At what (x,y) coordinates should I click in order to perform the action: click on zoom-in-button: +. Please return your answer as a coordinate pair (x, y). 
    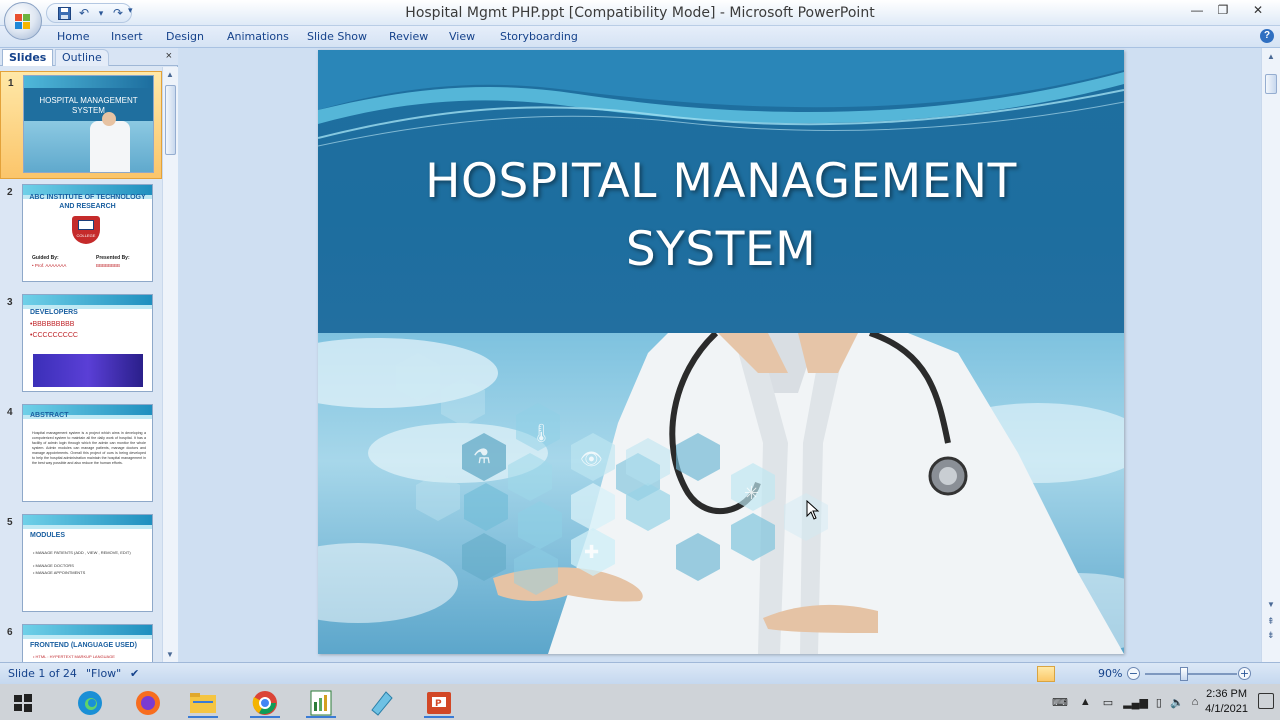
    Looking at the image, I should click on (1244, 673).